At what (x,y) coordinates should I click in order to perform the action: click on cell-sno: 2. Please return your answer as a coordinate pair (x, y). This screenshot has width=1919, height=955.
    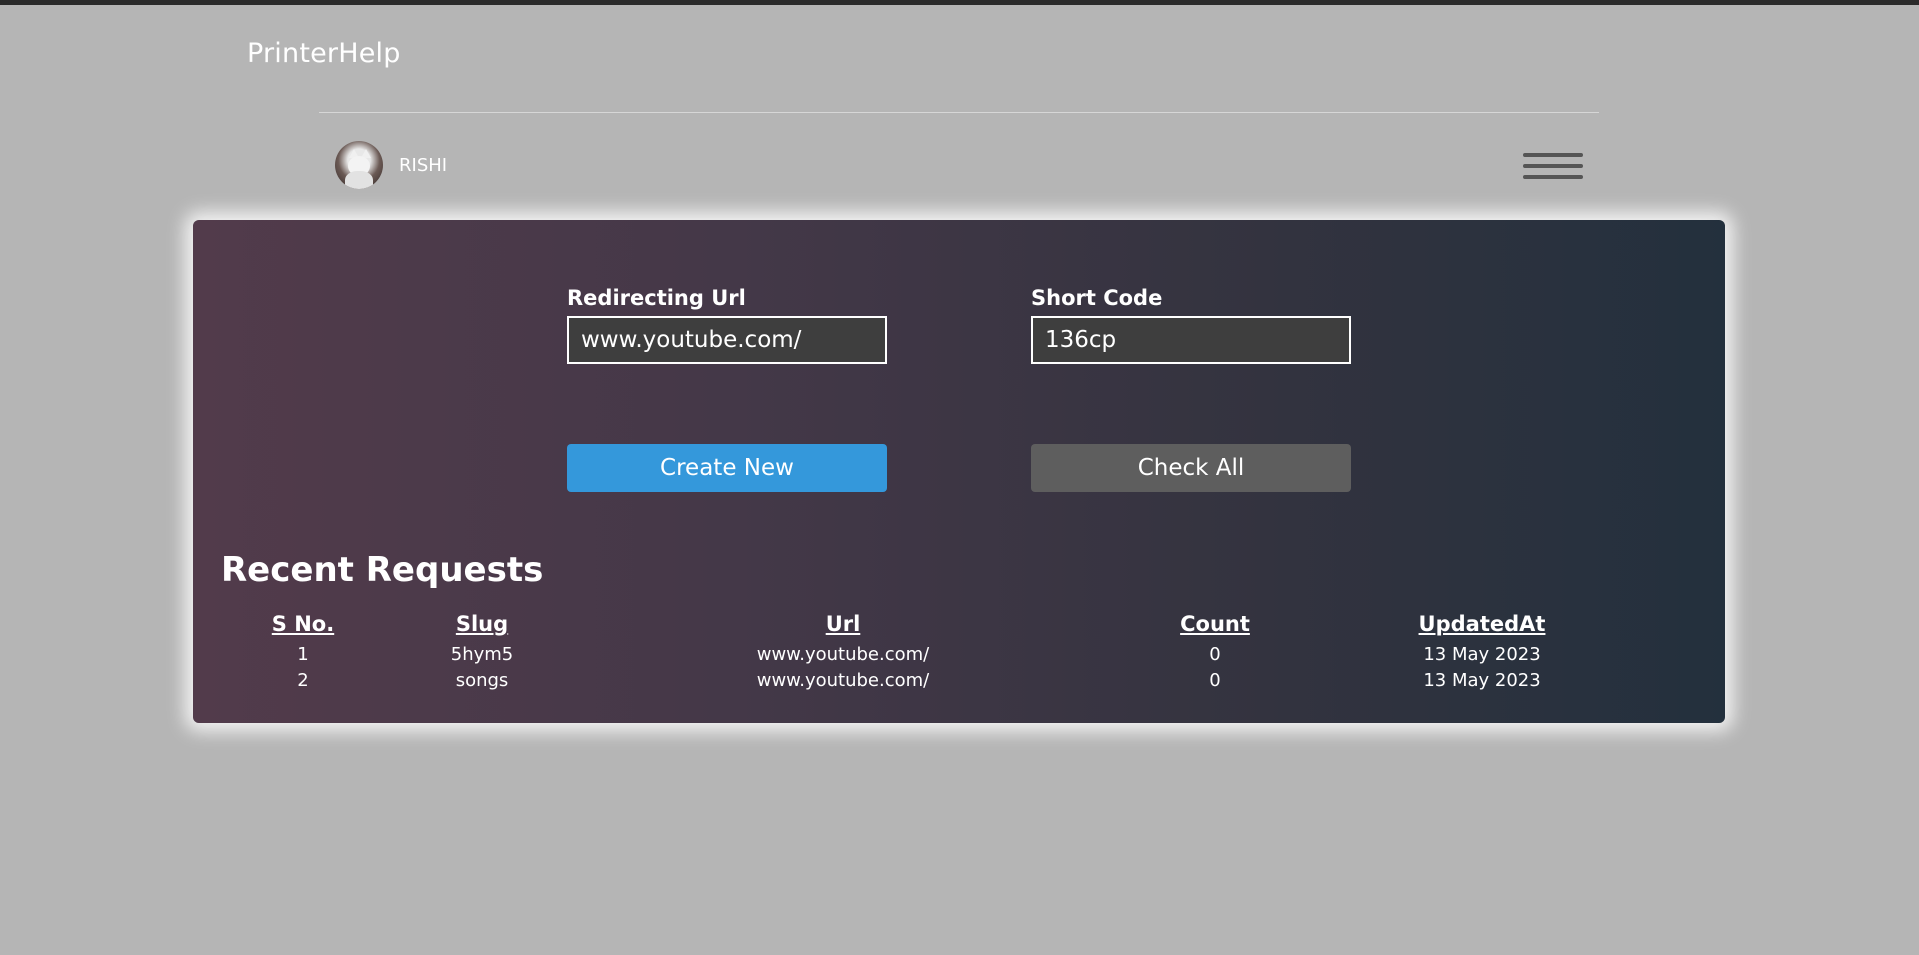
    Looking at the image, I should click on (303, 680).